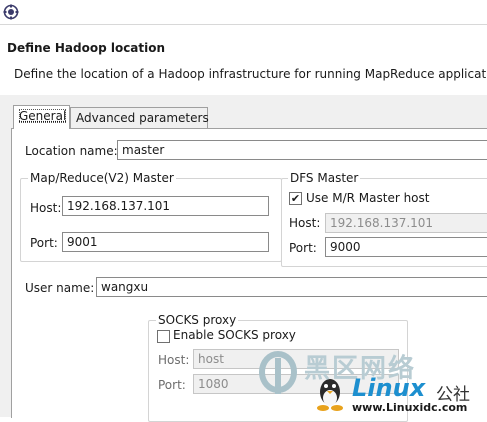 This screenshot has height=422, width=487. I want to click on mr-master-group-title: Map/Reduce(V2) Master, so click(102, 178).